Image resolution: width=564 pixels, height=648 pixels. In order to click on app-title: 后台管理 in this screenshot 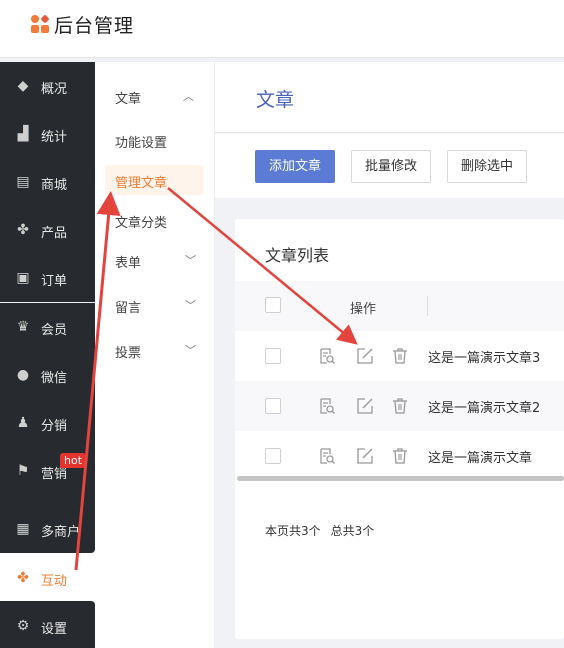, I will do `click(94, 26)`.